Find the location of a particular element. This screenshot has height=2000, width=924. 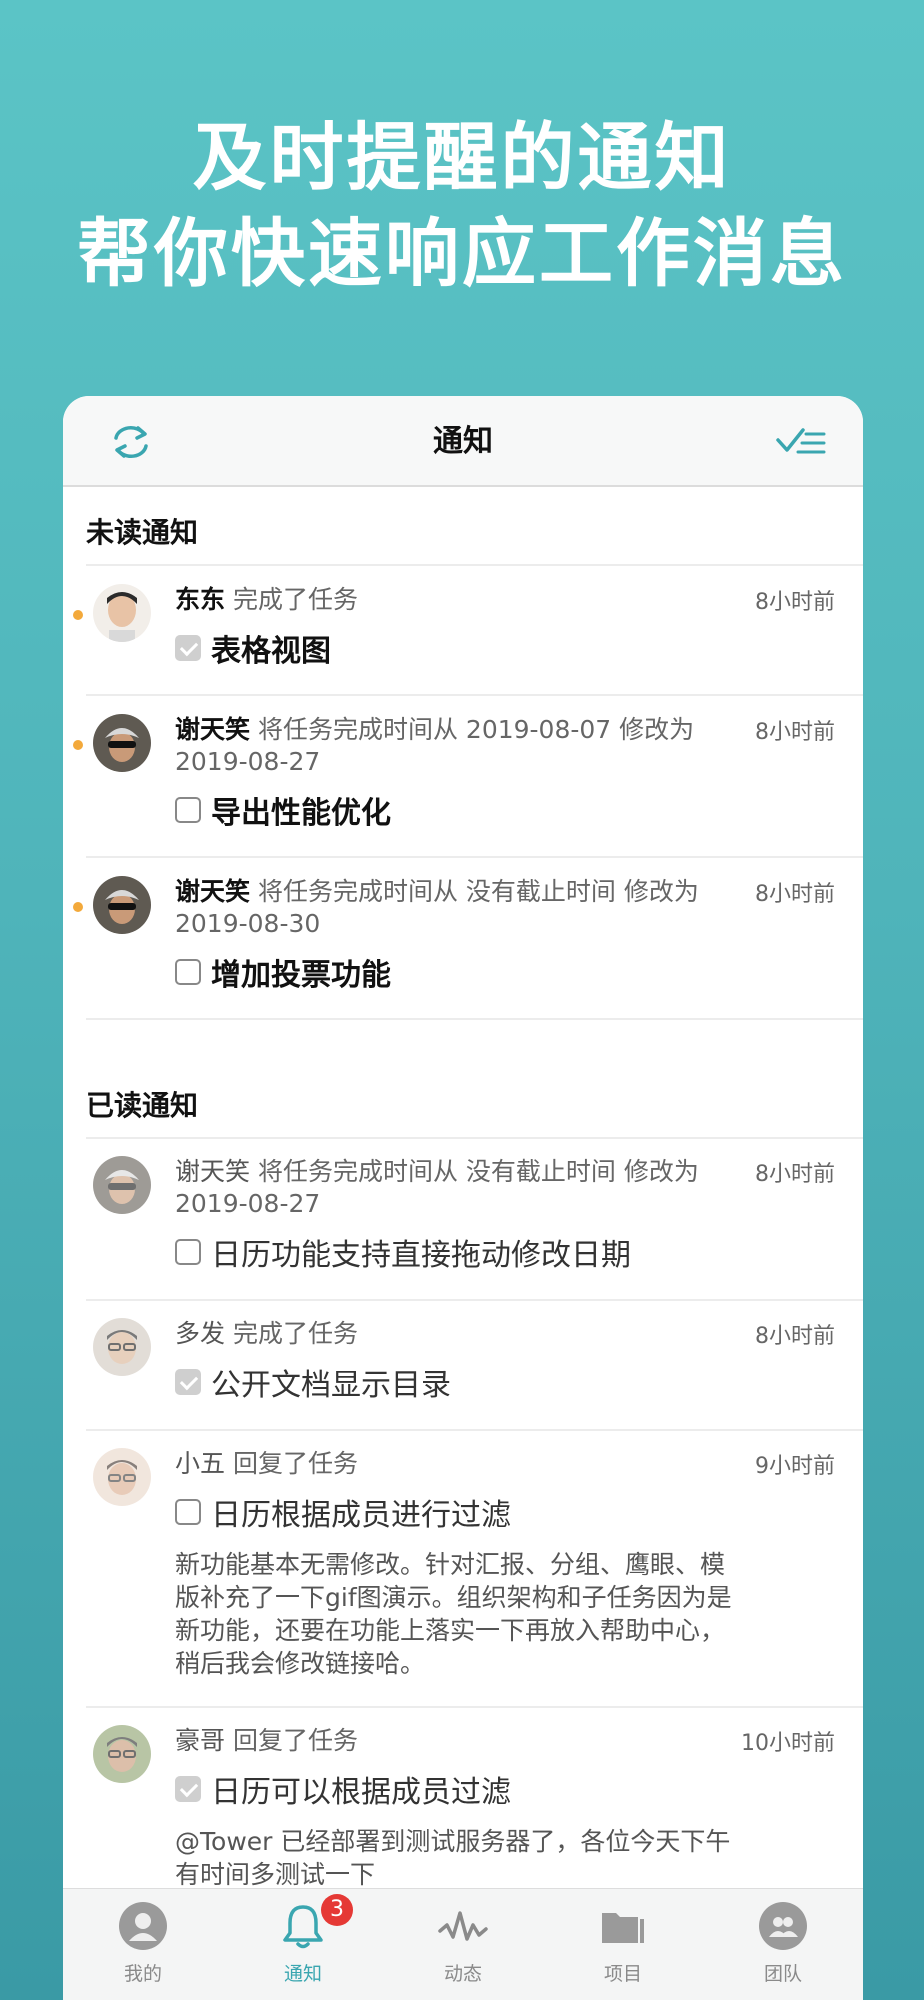

task-row: 表格视图 is located at coordinates (460, 648).